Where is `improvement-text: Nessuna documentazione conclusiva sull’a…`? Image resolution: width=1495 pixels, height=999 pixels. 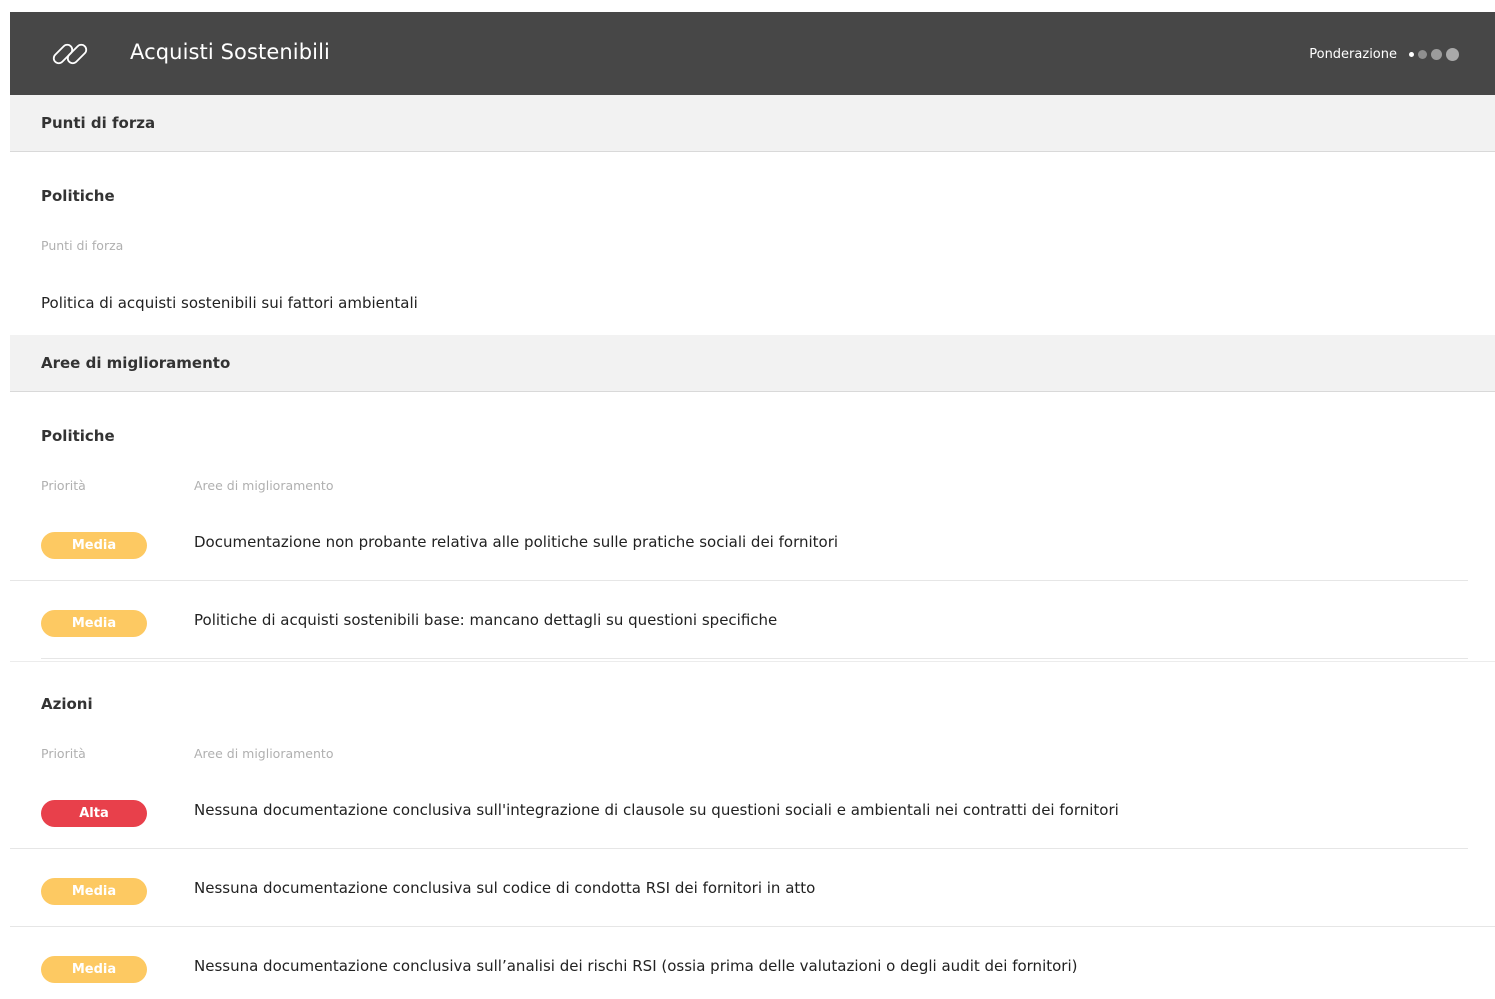 improvement-text: Nessuna documentazione conclusiva sull’a… is located at coordinates (636, 966).